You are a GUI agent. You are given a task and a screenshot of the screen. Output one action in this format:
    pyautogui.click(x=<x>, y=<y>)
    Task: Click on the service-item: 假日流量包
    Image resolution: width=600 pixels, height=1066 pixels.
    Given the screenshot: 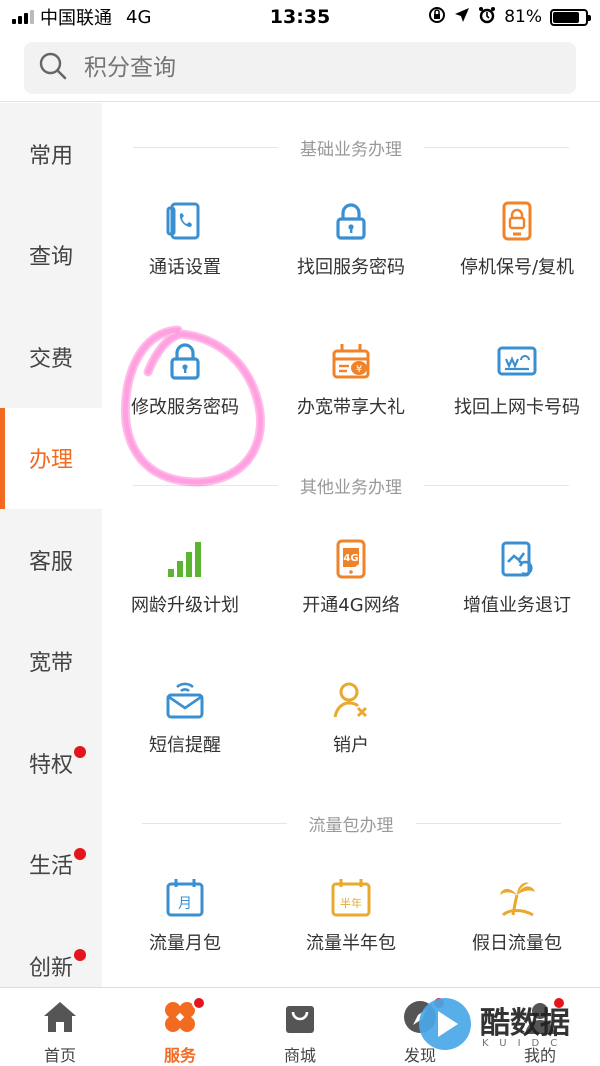 What is the action you would take?
    pyautogui.click(x=517, y=927)
    